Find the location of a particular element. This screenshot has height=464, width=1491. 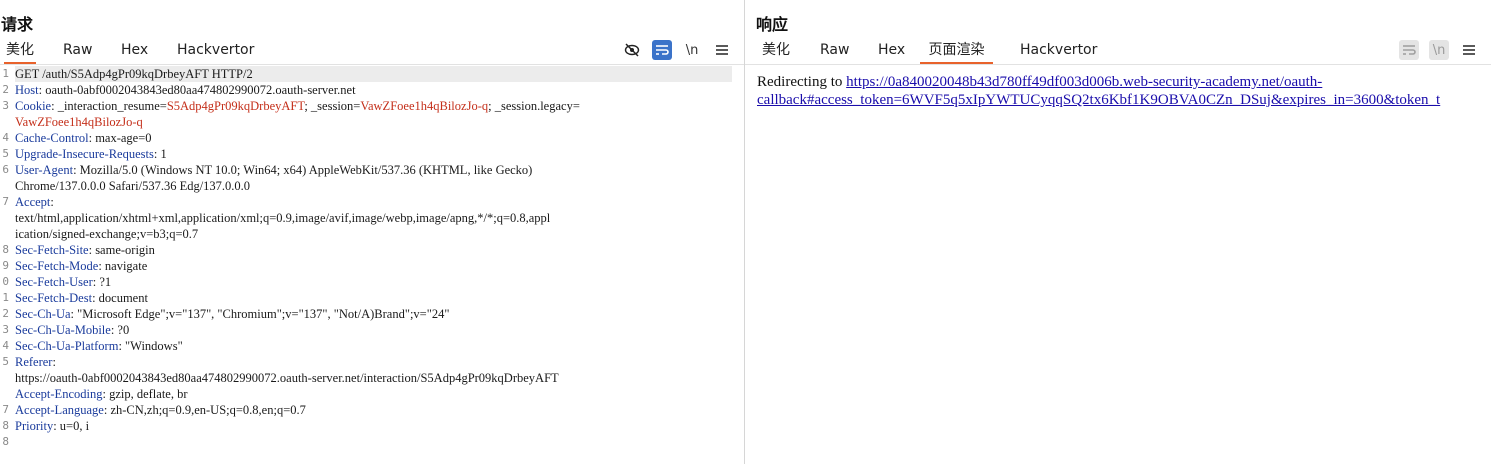

request-line: Sec-Fetch-User: ?1 is located at coordinates (63, 282).